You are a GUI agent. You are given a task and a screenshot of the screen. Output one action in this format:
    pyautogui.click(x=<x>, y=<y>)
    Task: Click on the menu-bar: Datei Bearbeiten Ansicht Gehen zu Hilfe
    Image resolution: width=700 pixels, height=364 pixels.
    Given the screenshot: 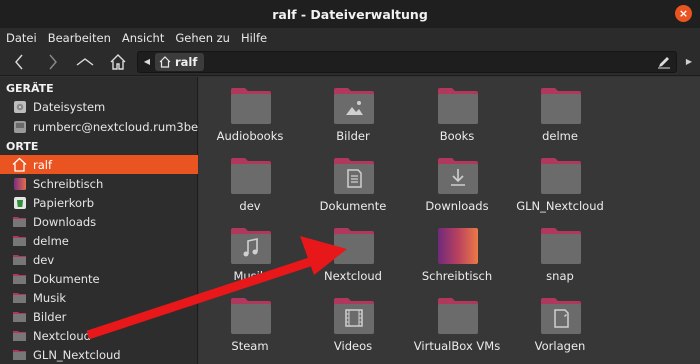 What is the action you would take?
    pyautogui.click(x=350, y=38)
    